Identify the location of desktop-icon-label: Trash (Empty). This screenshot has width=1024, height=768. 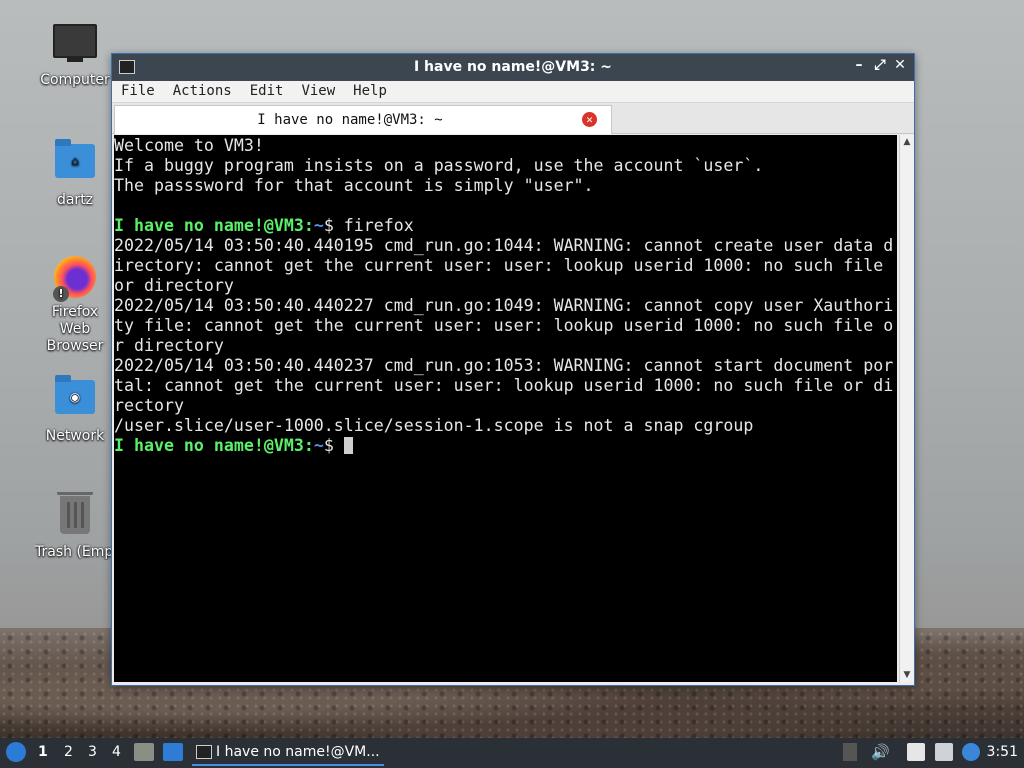
(75, 552).